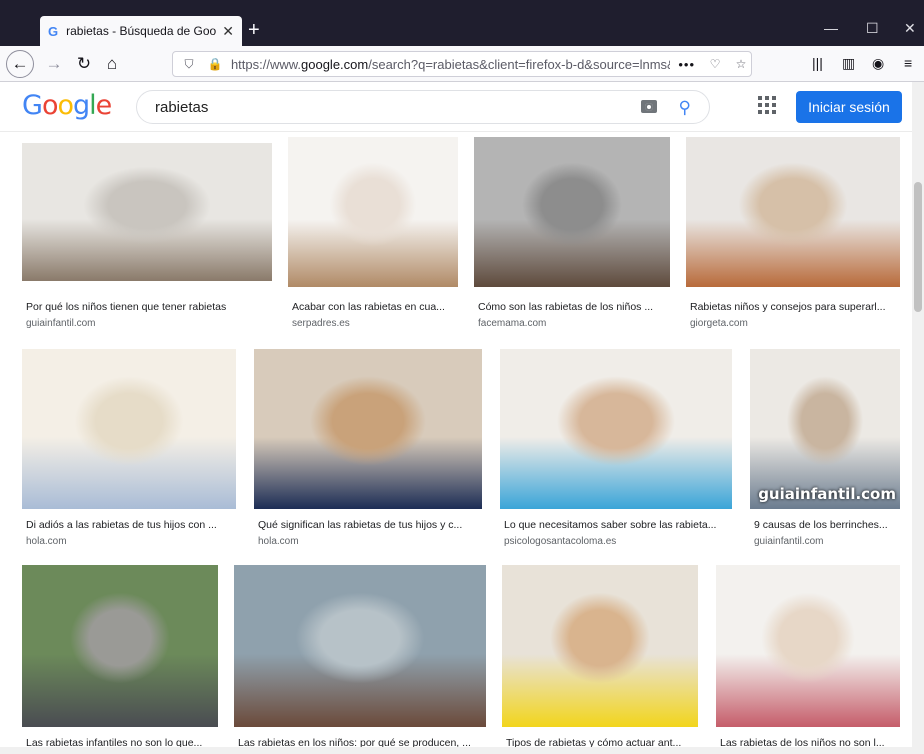 The image size is (924, 754). I want to click on google-header: Google ⚲ Iniciar sesión, so click(462, 107).